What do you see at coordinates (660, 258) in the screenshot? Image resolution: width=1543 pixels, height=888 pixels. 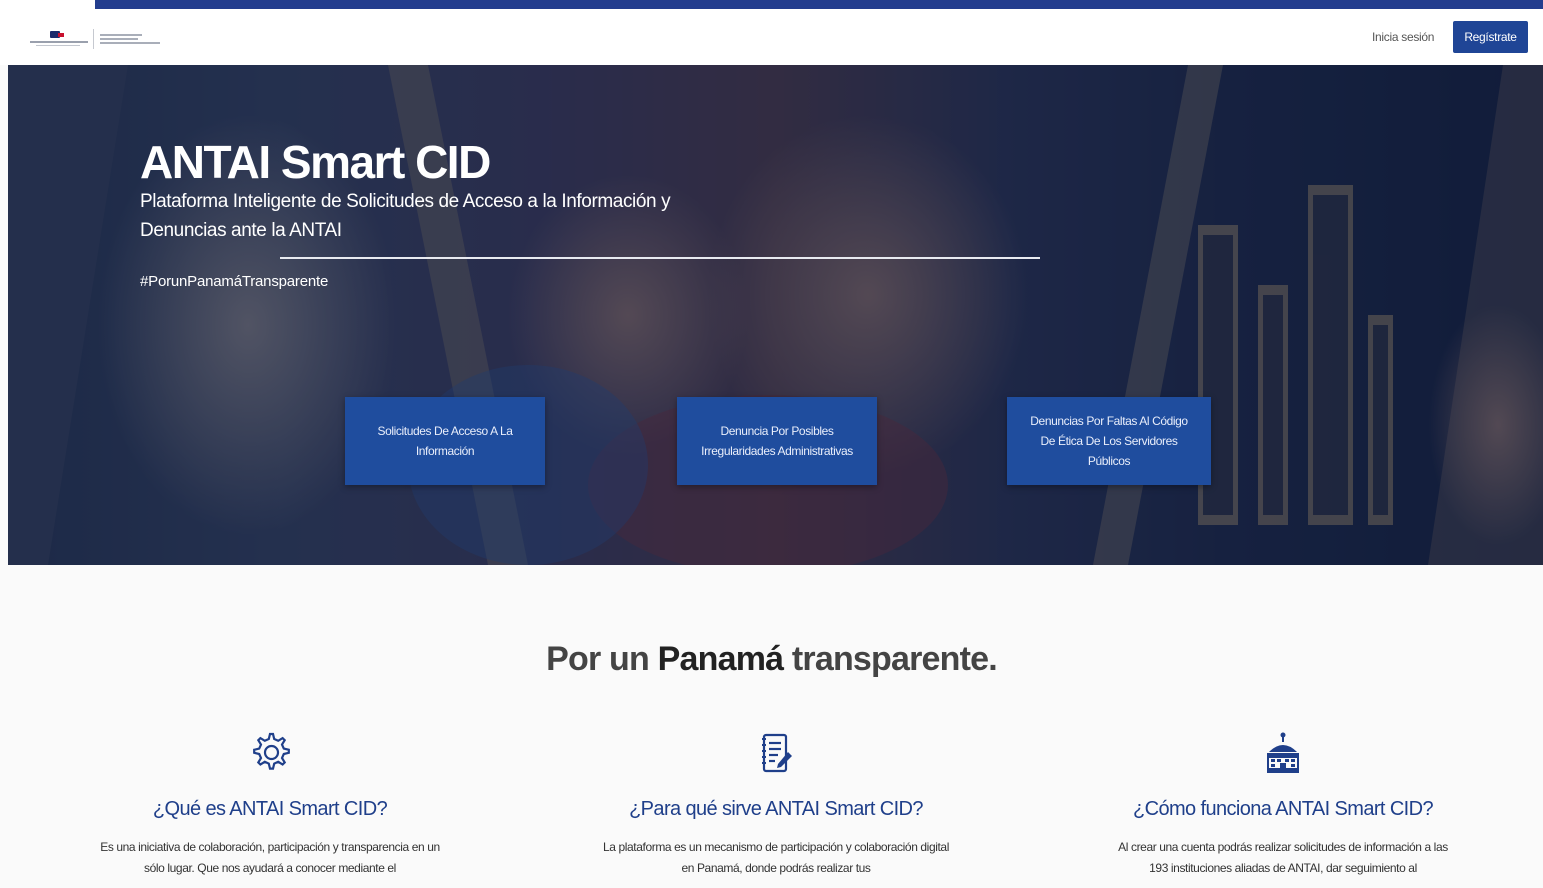 I see `hero-divider` at bounding box center [660, 258].